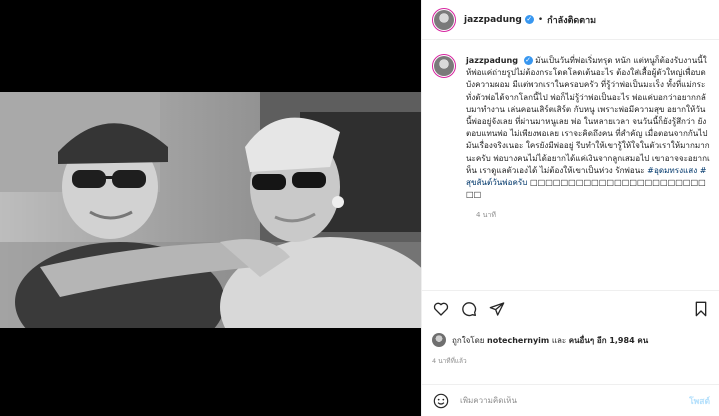  I want to click on heart-icon, so click(441, 309).